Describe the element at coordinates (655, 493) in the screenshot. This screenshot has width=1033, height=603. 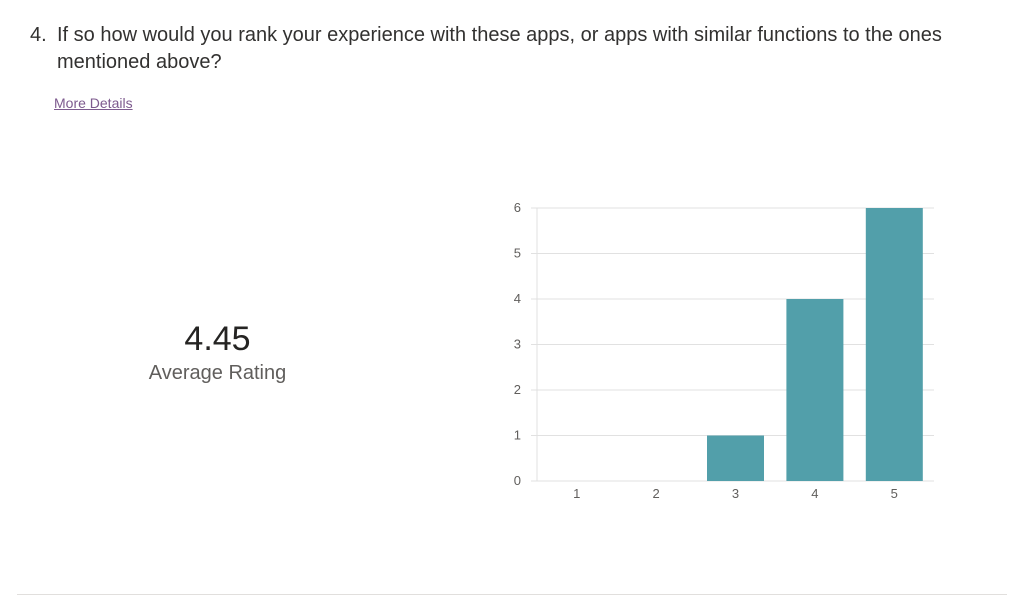
I see `x-tick-label: 2` at that location.